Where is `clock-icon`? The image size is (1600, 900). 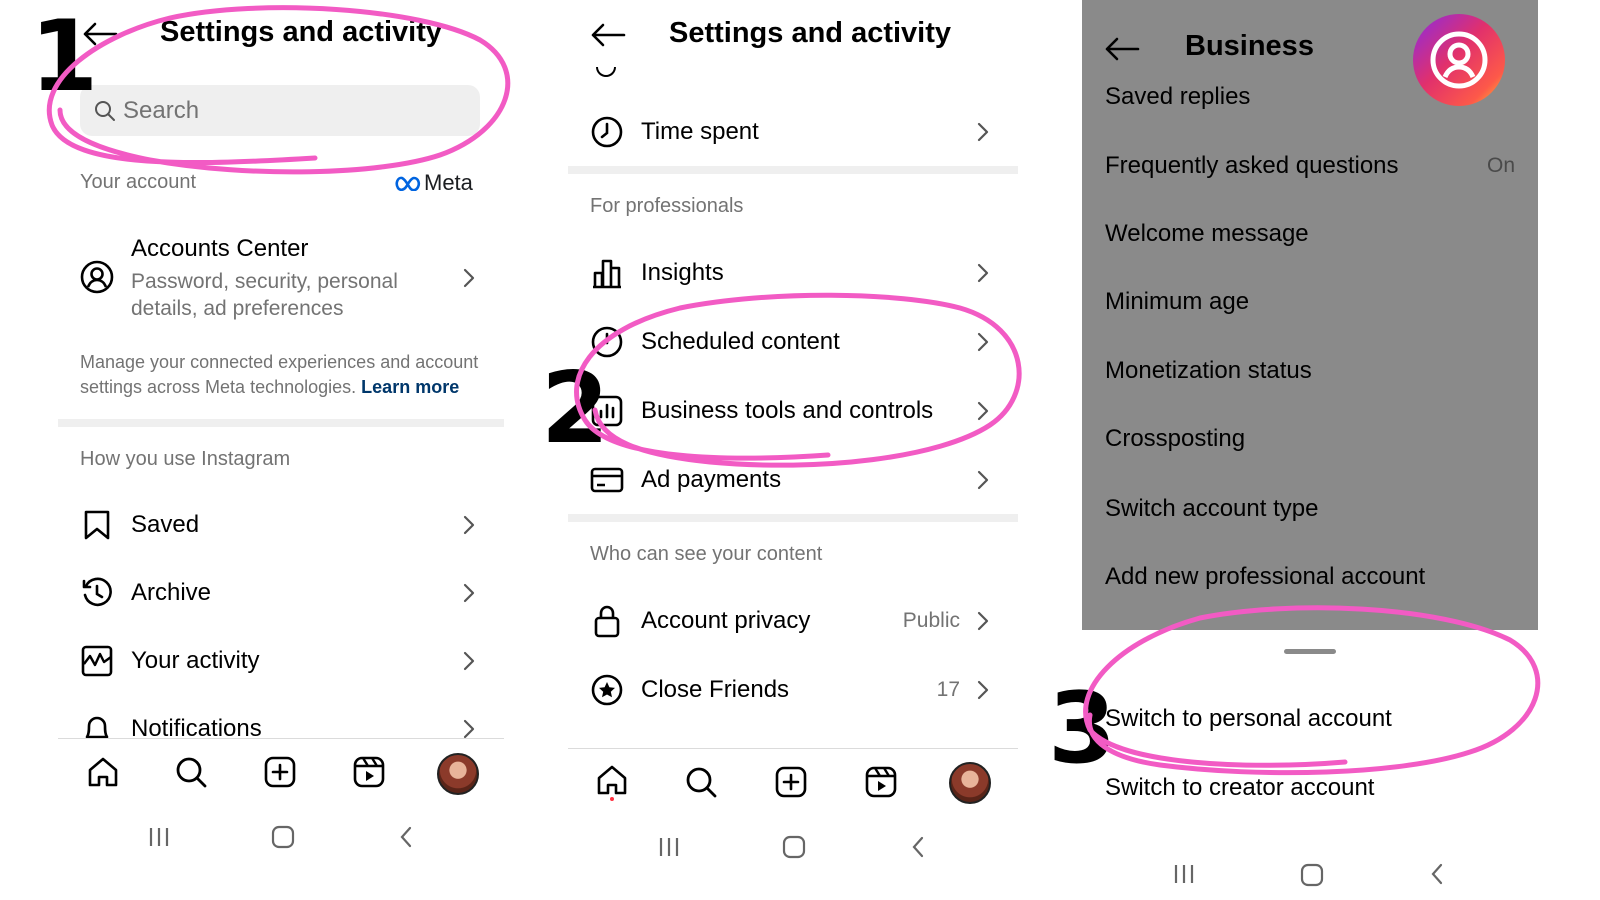 clock-icon is located at coordinates (607, 132).